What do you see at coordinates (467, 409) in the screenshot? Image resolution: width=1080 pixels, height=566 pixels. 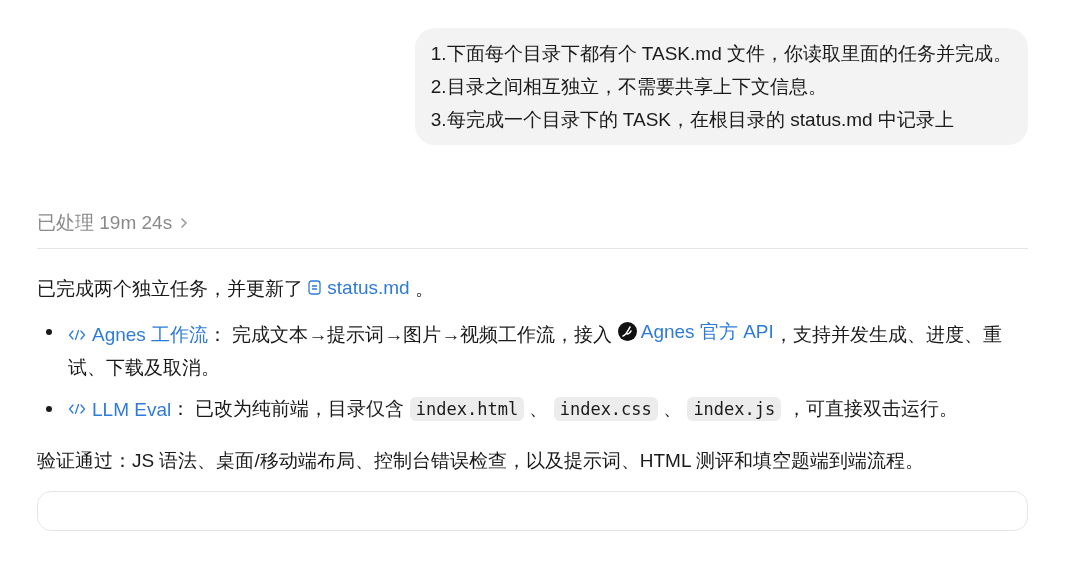 I see `inline-code: index.html` at bounding box center [467, 409].